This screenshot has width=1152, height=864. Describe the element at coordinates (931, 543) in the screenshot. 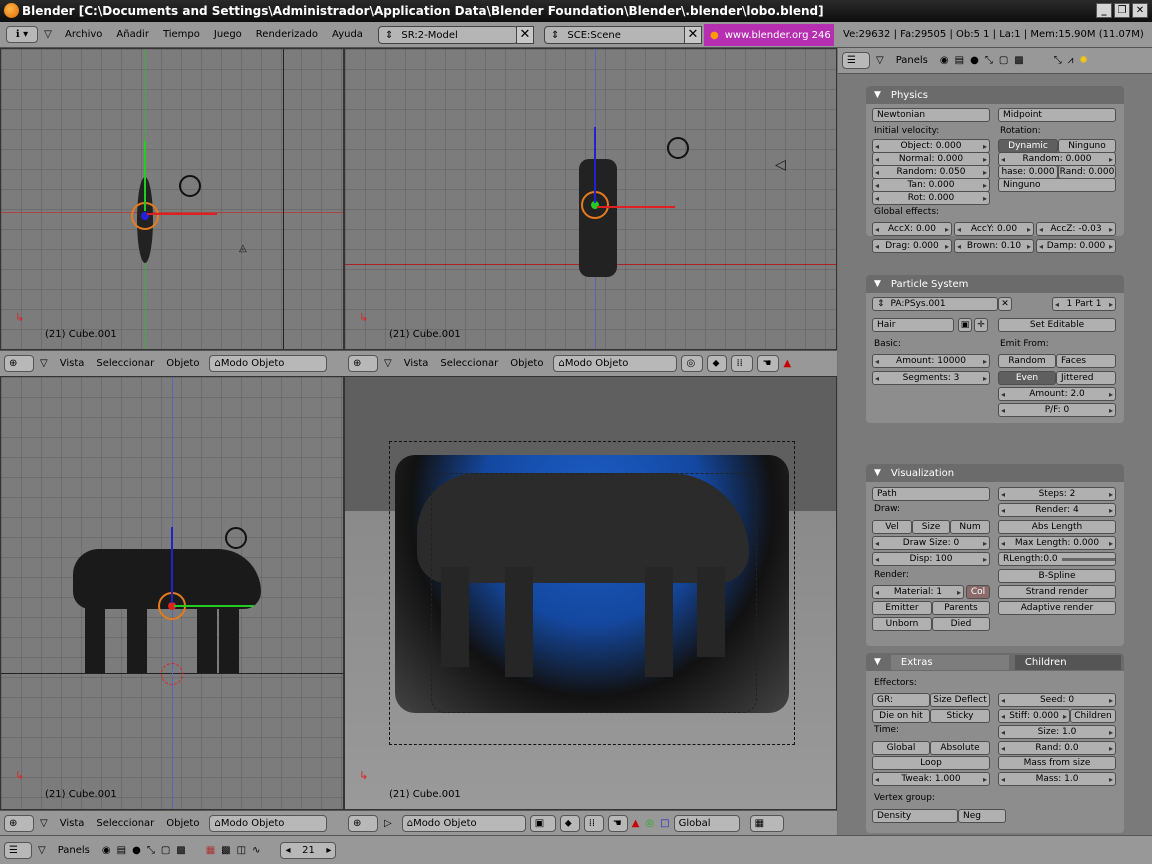

I see `draw-size-field: Draw Size: 0` at that location.